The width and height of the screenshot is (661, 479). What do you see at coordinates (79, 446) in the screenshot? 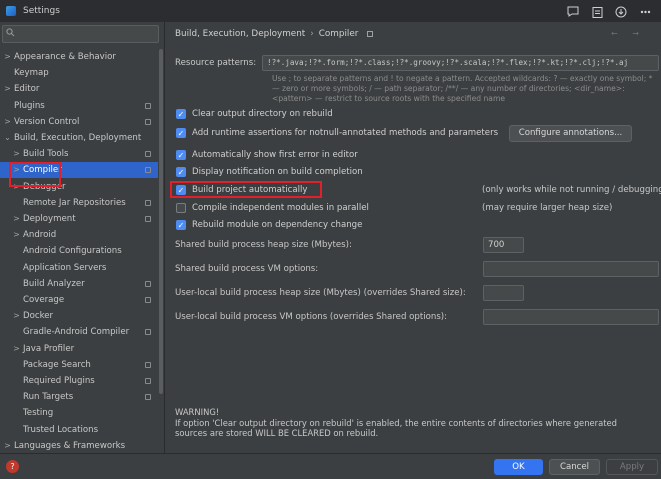
I see `sidebar-item: > Languages & Frameworks` at bounding box center [79, 446].